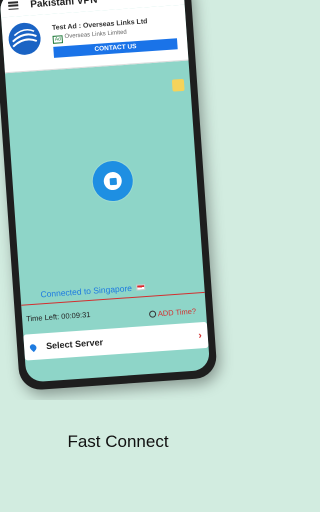 This screenshot has height=512, width=320. Describe the element at coordinates (13, 5) in the screenshot. I see `menu-icon` at that location.